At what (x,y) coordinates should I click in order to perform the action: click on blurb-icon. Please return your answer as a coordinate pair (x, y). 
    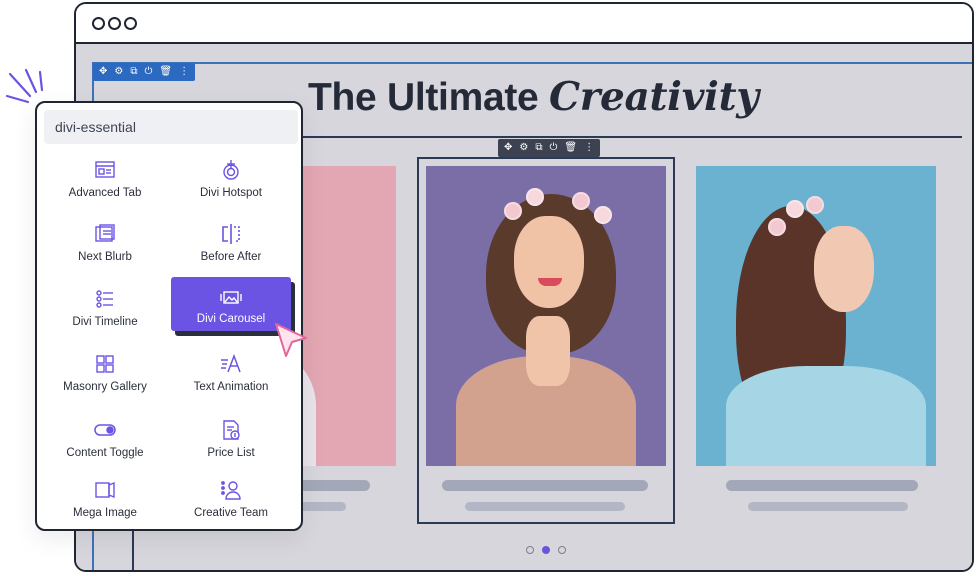
    Looking at the image, I should click on (105, 233).